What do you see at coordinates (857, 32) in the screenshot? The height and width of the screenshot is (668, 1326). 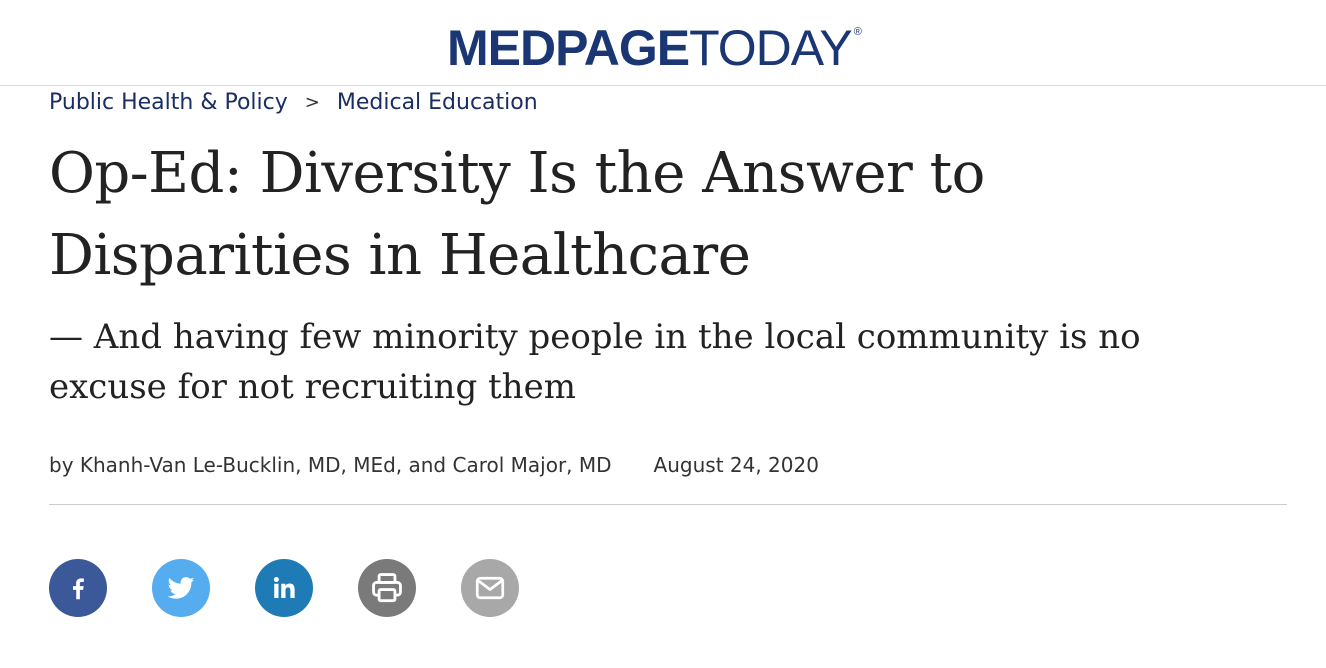 I see `logo-registered-mark: ®` at bounding box center [857, 32].